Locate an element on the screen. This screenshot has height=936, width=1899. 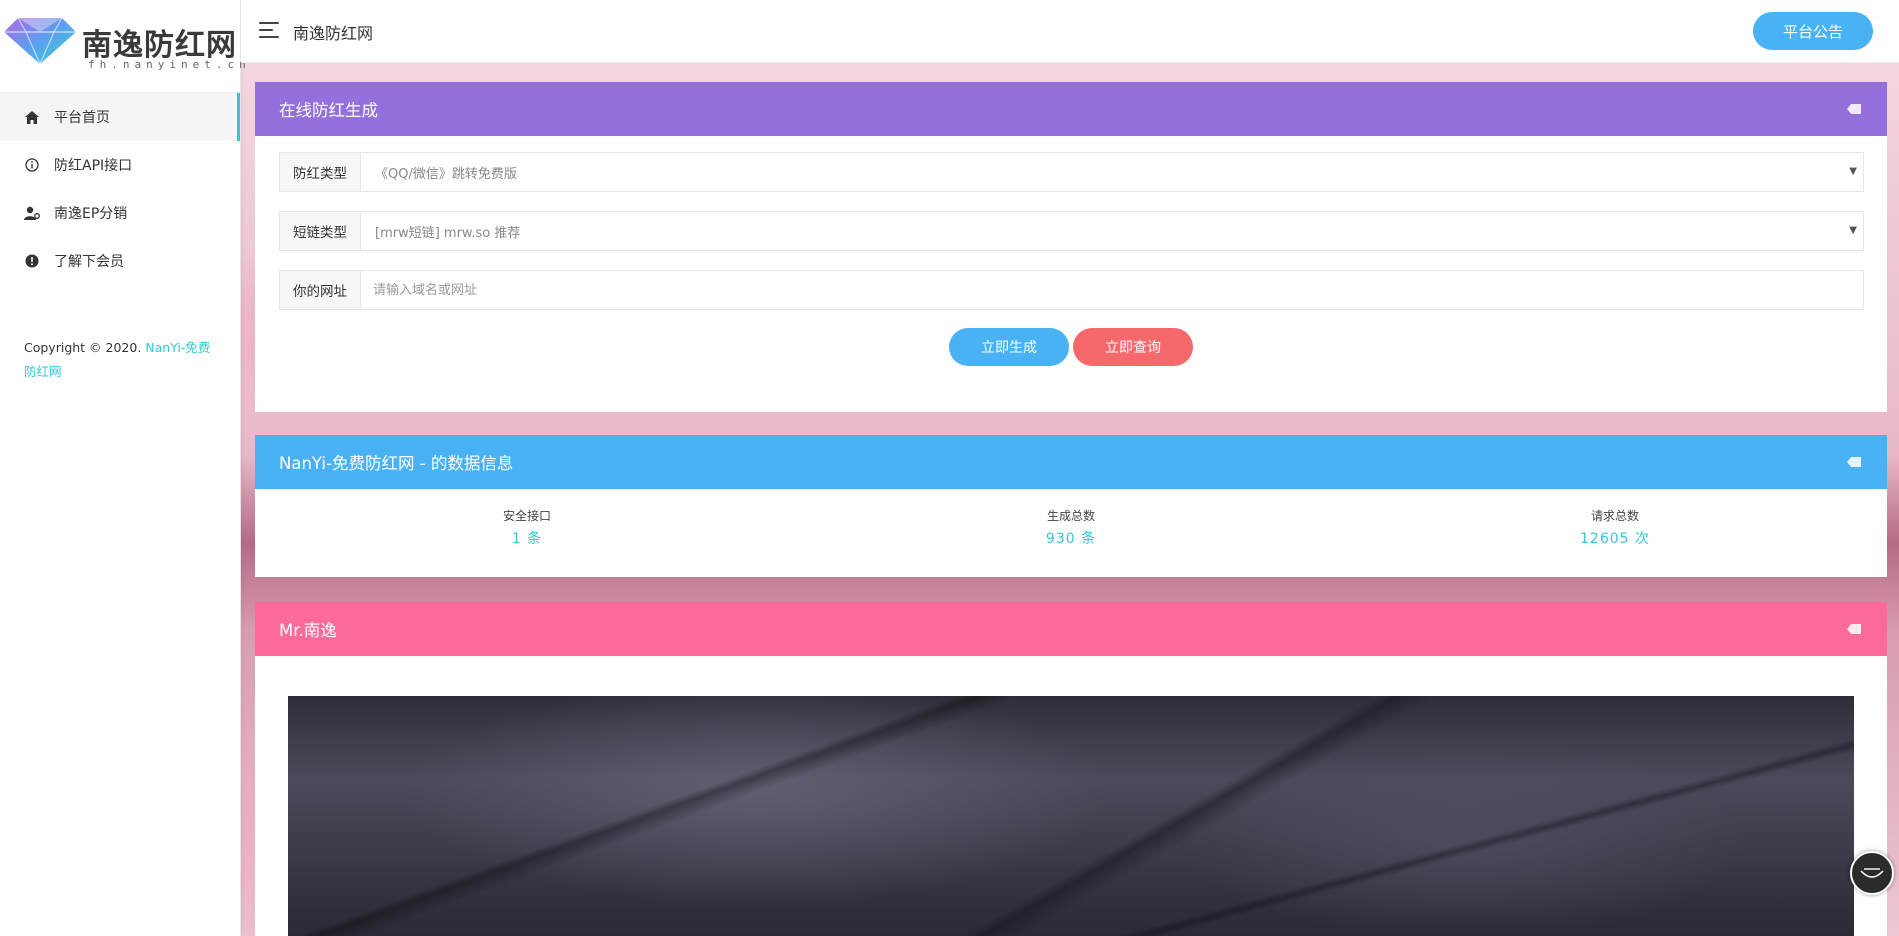
url-row: 你的网址 is located at coordinates (1071, 290).